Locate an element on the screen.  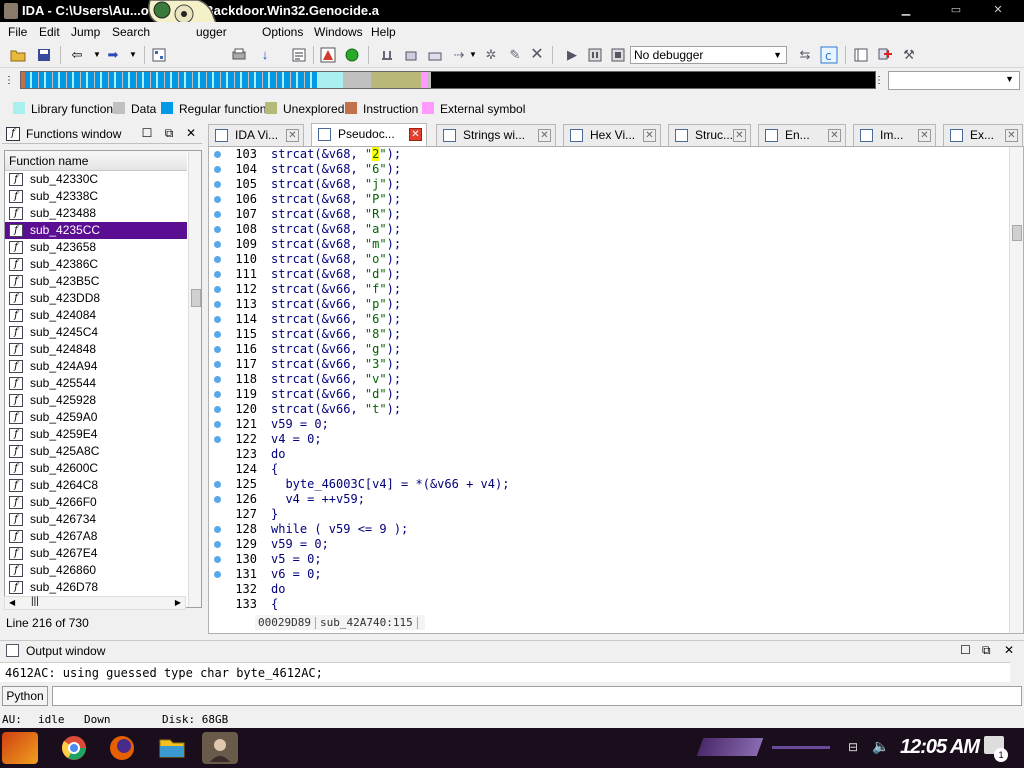
print-icon is located at coordinates (239, 55).